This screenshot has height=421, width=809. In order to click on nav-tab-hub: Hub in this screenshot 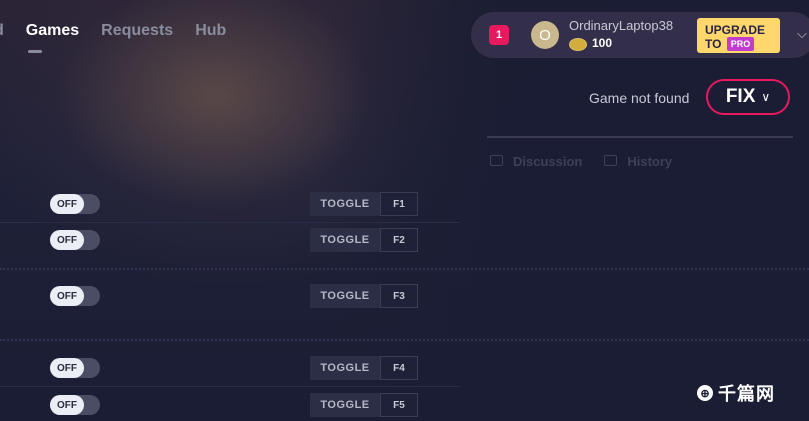, I will do `click(210, 31)`.